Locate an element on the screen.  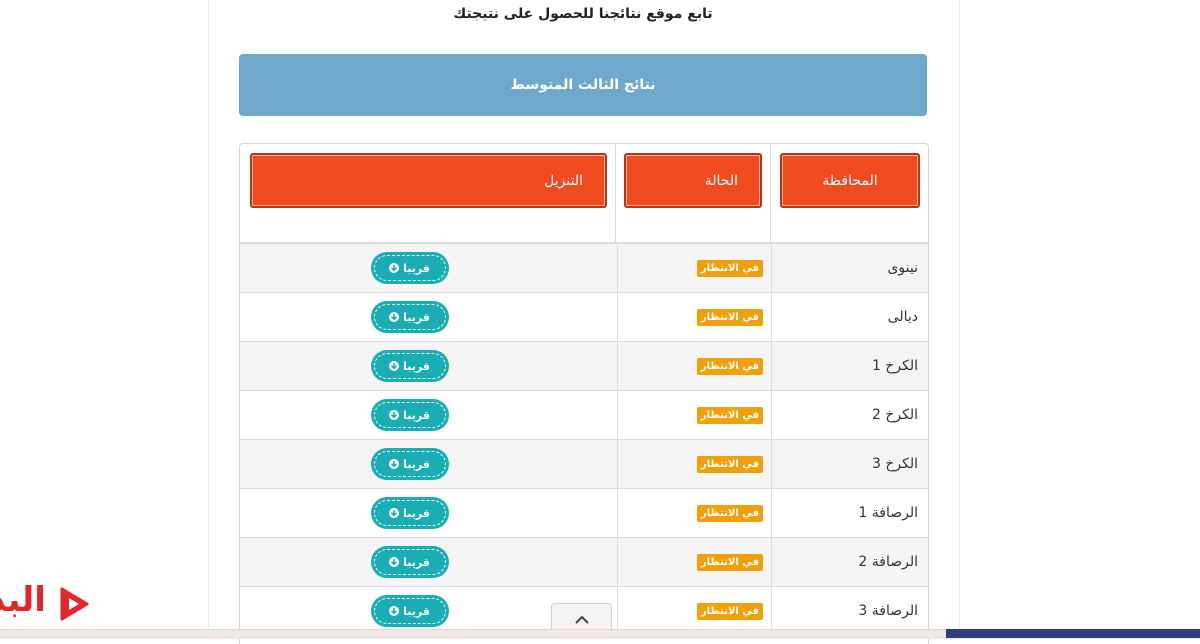
governorate-cell: الكرخ 2 is located at coordinates (849, 415).